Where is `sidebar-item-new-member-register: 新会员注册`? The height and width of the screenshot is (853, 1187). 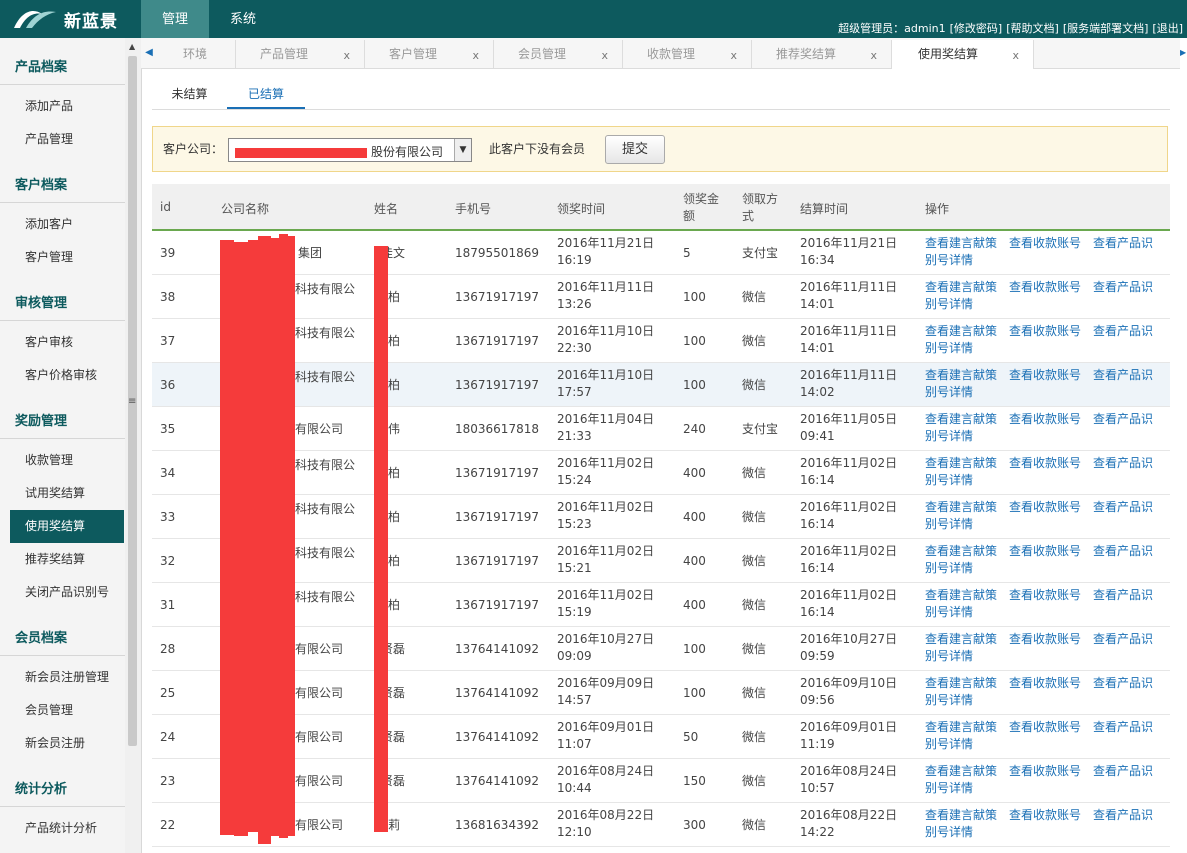
sidebar-item-new-member-register: 新会员注册 is located at coordinates (62, 743).